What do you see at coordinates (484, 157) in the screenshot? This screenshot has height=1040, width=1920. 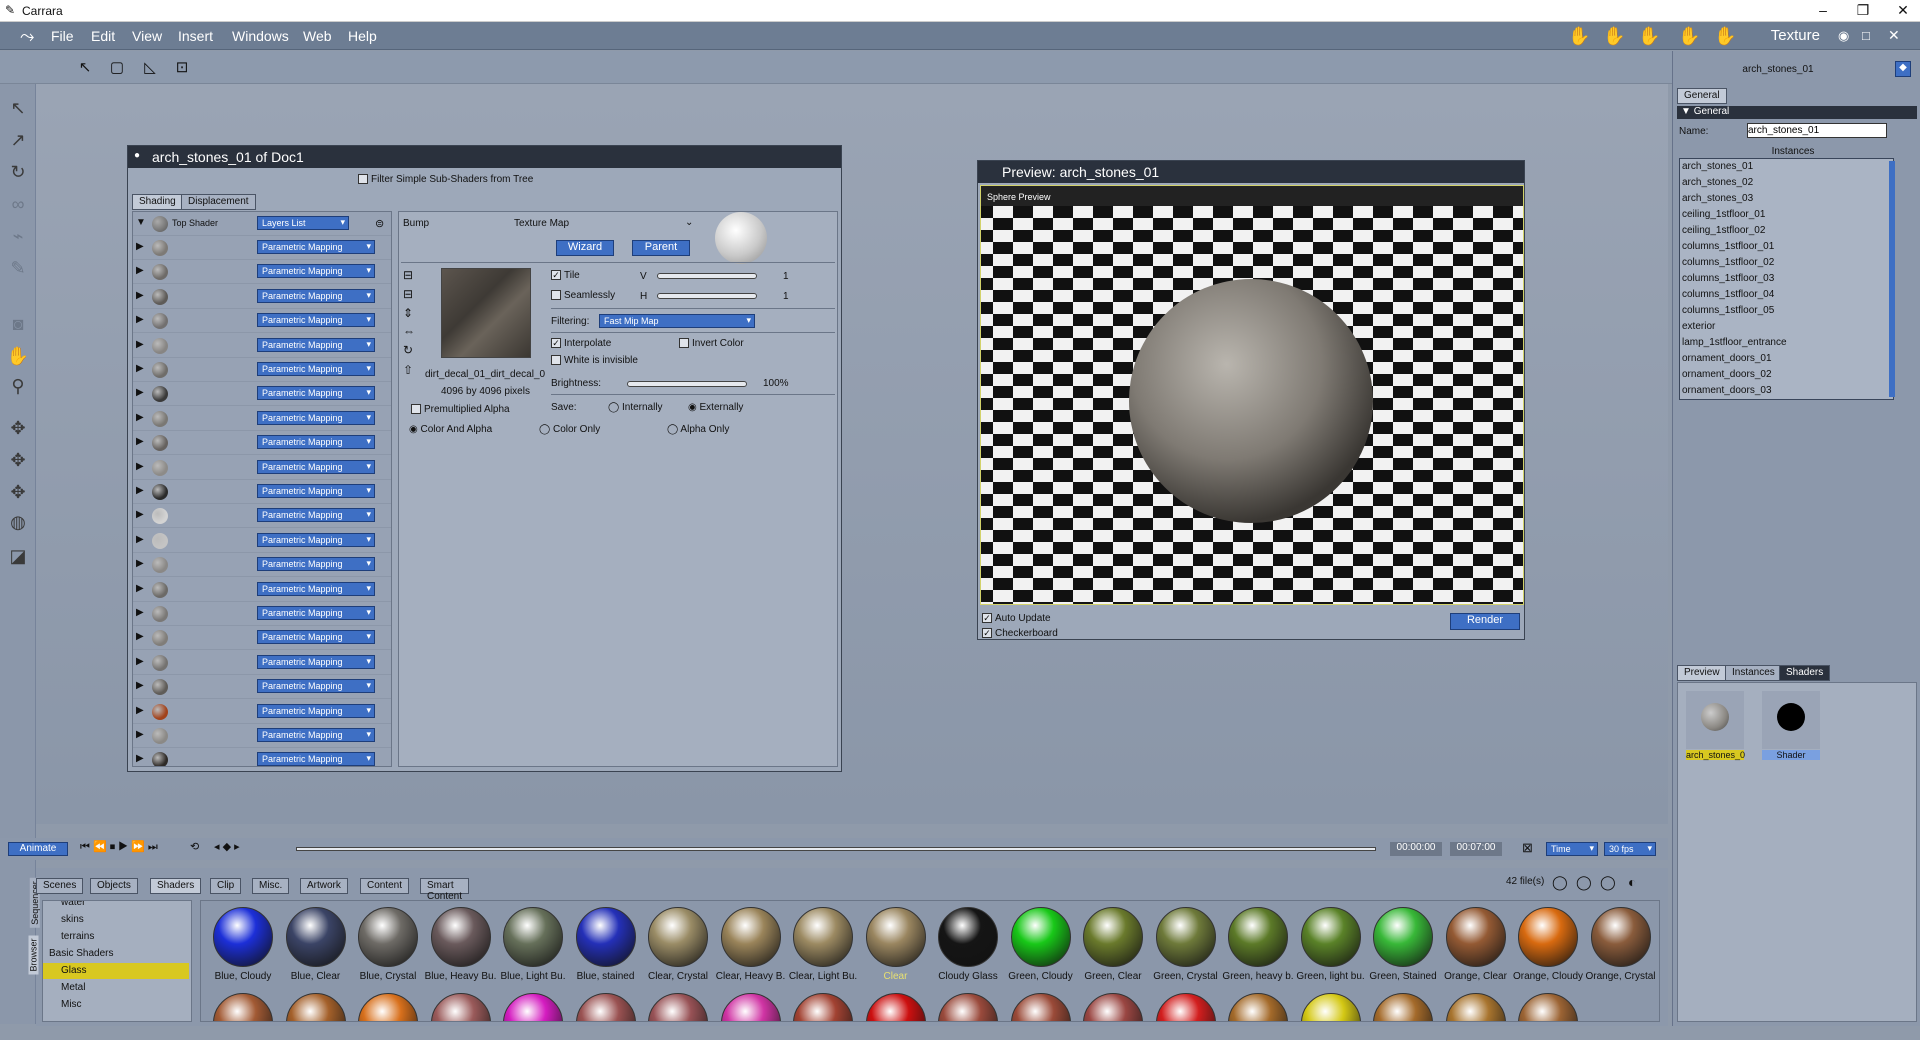 I see `shader-window-header: ● arch_stones_01 of Doc1` at bounding box center [484, 157].